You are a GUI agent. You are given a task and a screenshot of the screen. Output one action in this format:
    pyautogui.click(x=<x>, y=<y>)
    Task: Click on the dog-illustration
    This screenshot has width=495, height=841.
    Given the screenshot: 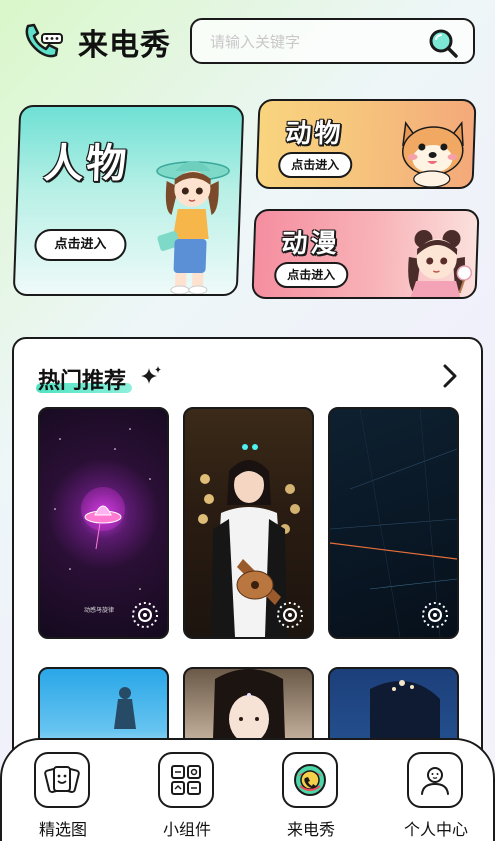 What is the action you would take?
    pyautogui.click(x=432, y=153)
    